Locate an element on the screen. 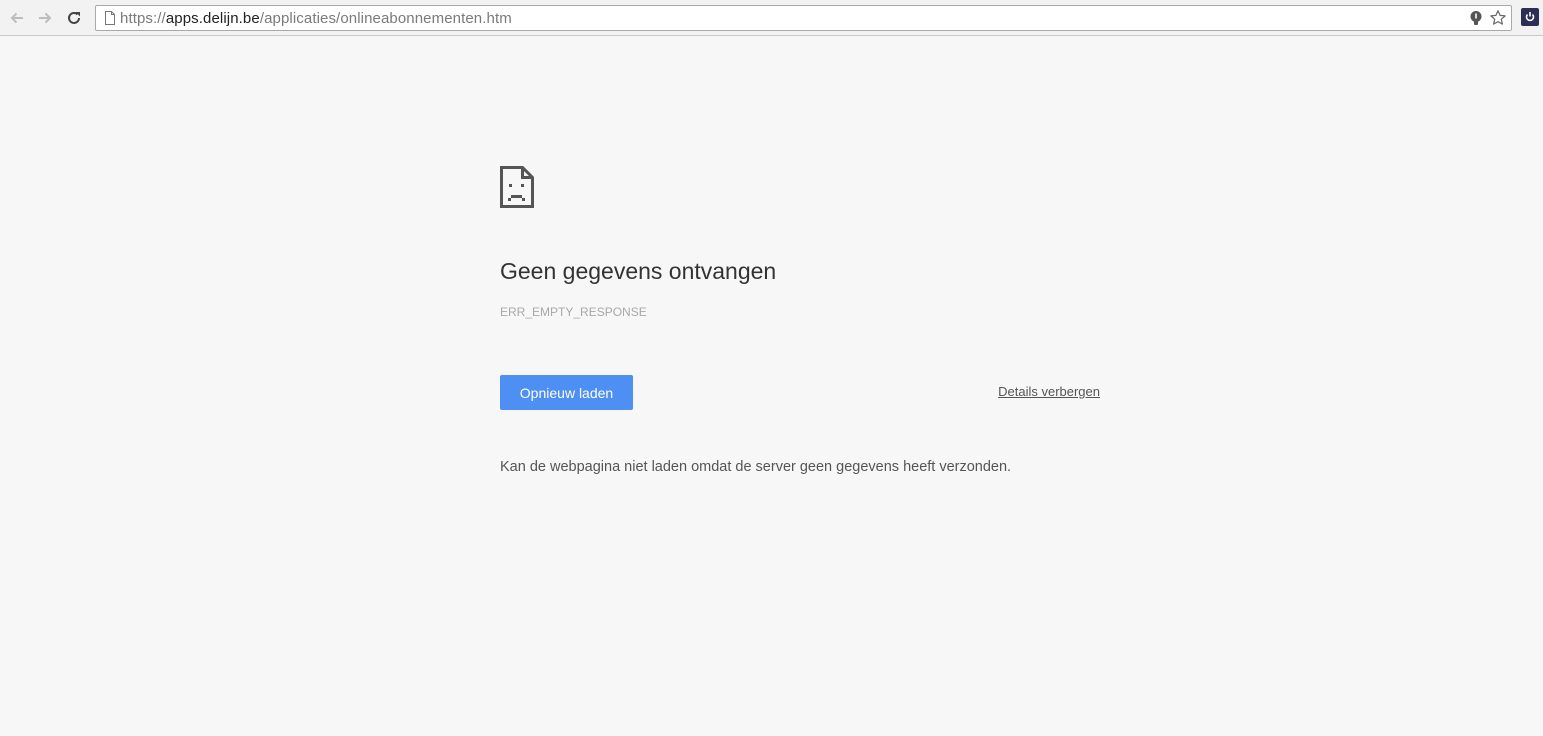  forward-button is located at coordinates (45, 18).